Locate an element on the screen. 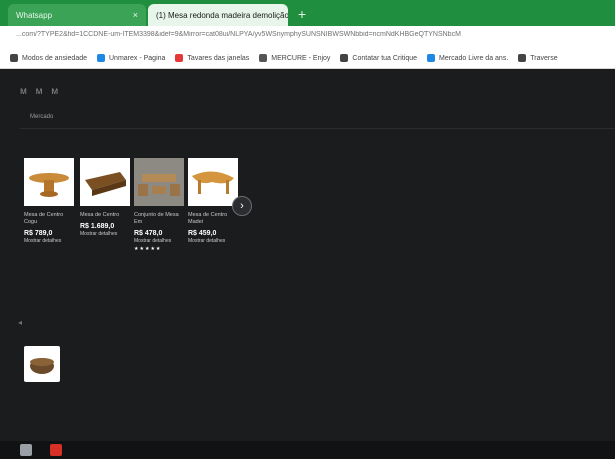 The image size is (615, 459). tab-whatsapp: Whatsapp × is located at coordinates (77, 15).